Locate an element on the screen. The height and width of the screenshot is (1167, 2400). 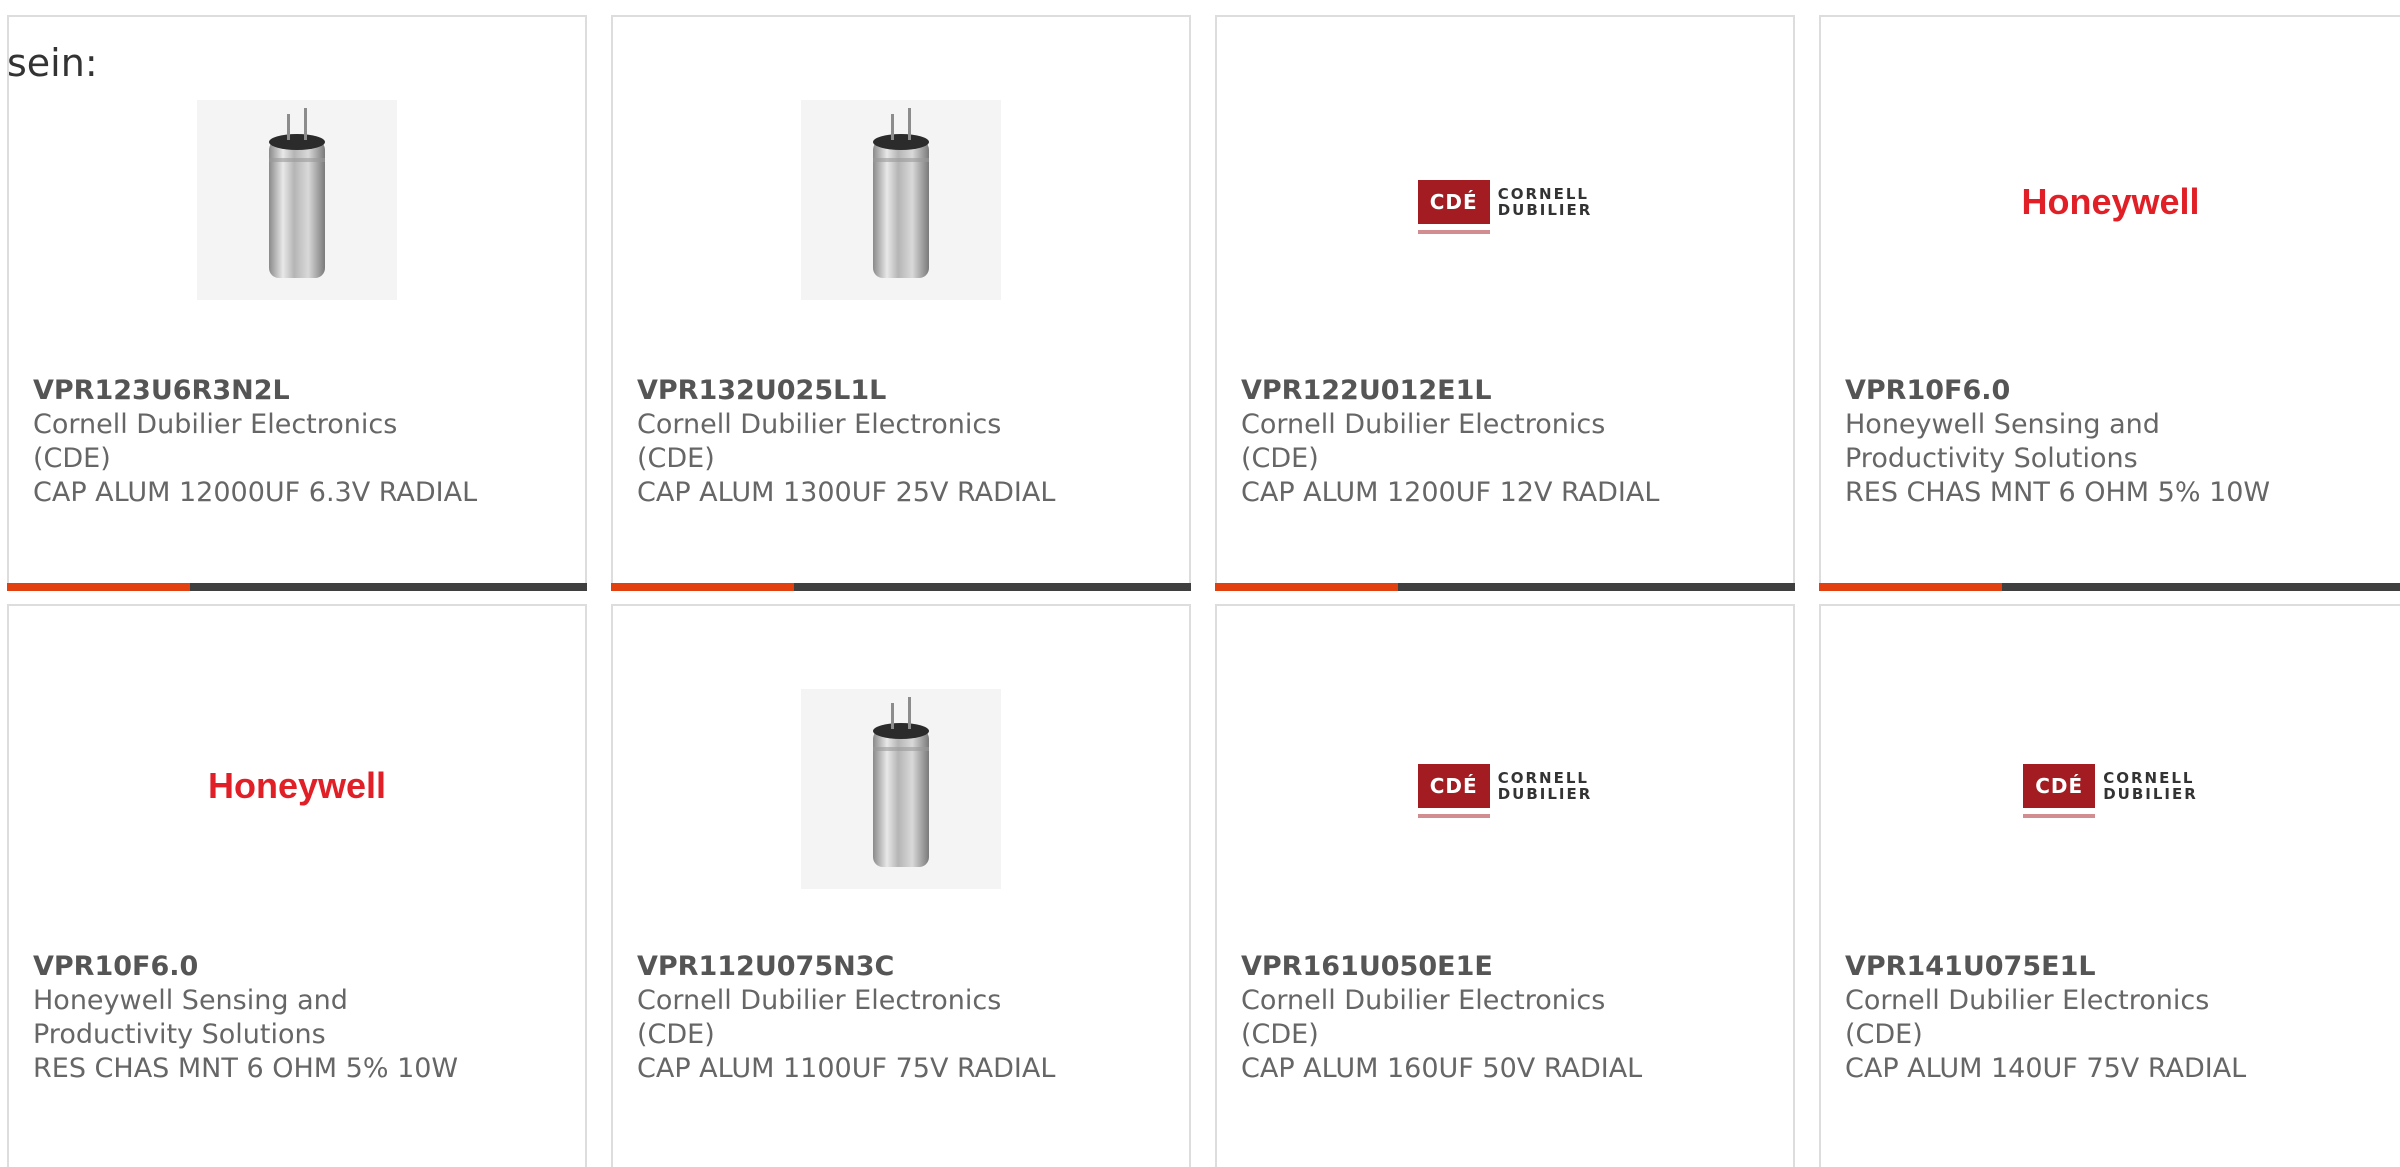
part-number: VPR141U075E1L is located at coordinates (2110, 967).